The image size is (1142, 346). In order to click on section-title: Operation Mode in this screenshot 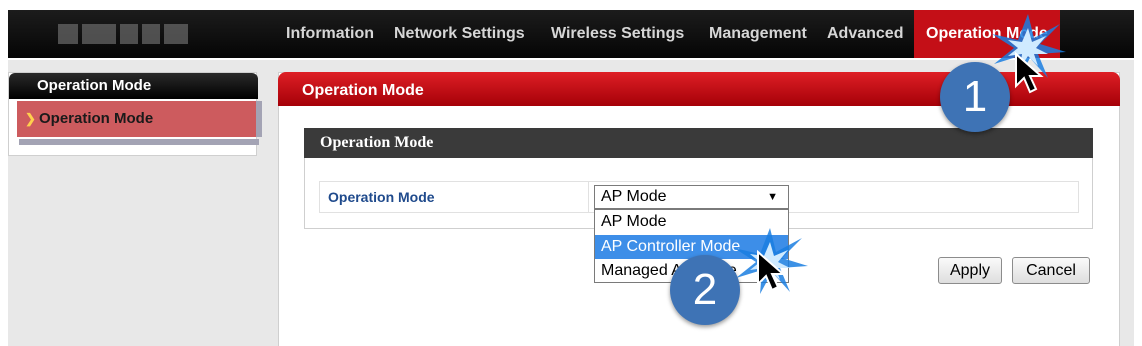, I will do `click(698, 143)`.